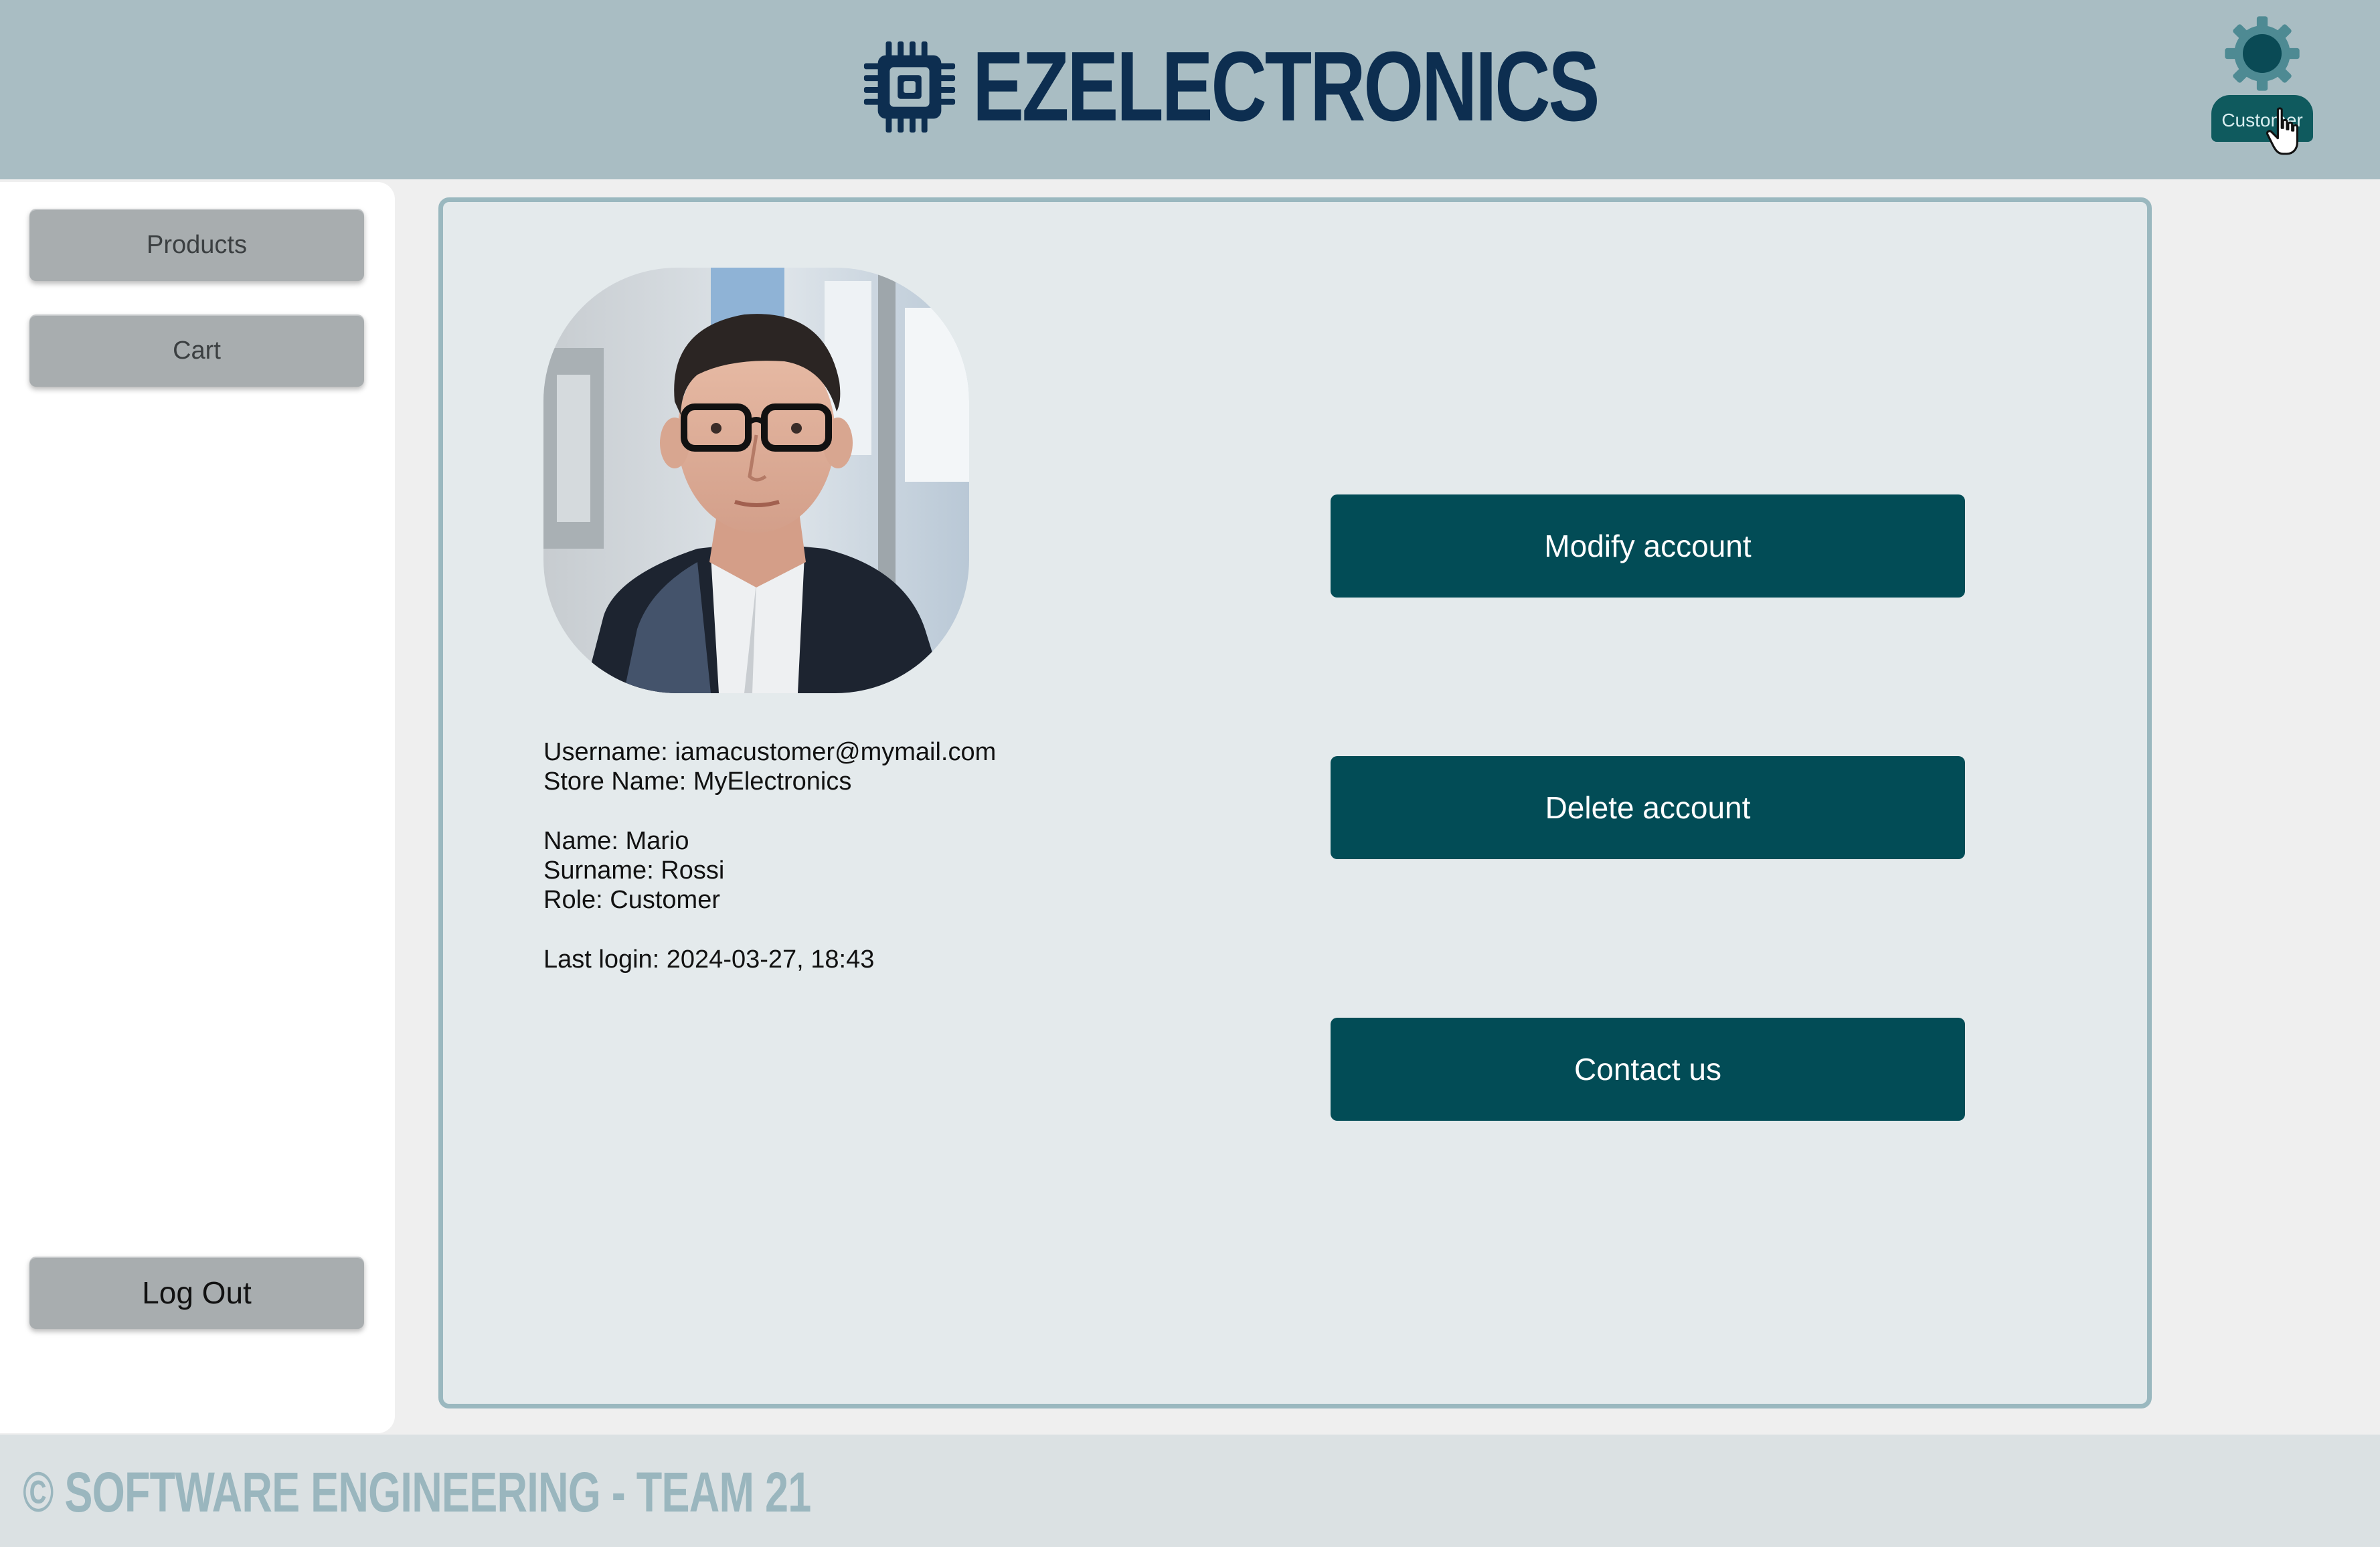  What do you see at coordinates (197, 807) in the screenshot?
I see `sidebar: Products Cart Log Out` at bounding box center [197, 807].